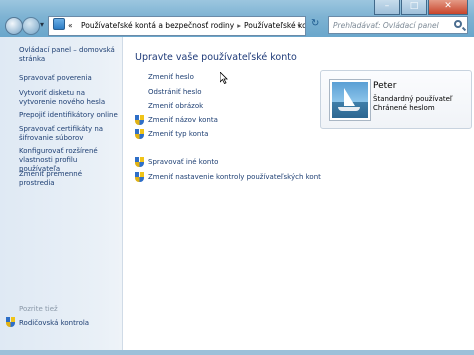  What do you see at coordinates (458, 24) in the screenshot?
I see `search-icon` at bounding box center [458, 24].